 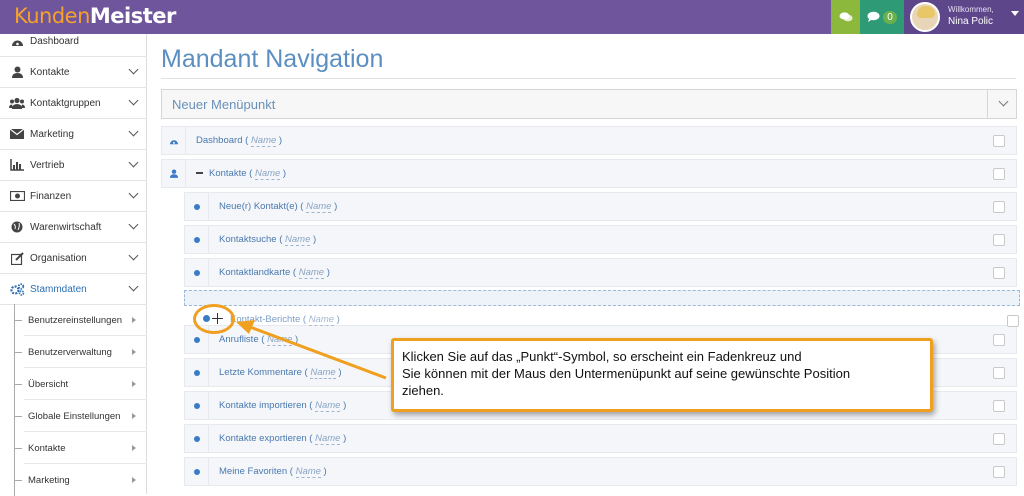 I want to click on dragged-row: Kontakt-Berichte ( Name ), so click(x=607, y=320).